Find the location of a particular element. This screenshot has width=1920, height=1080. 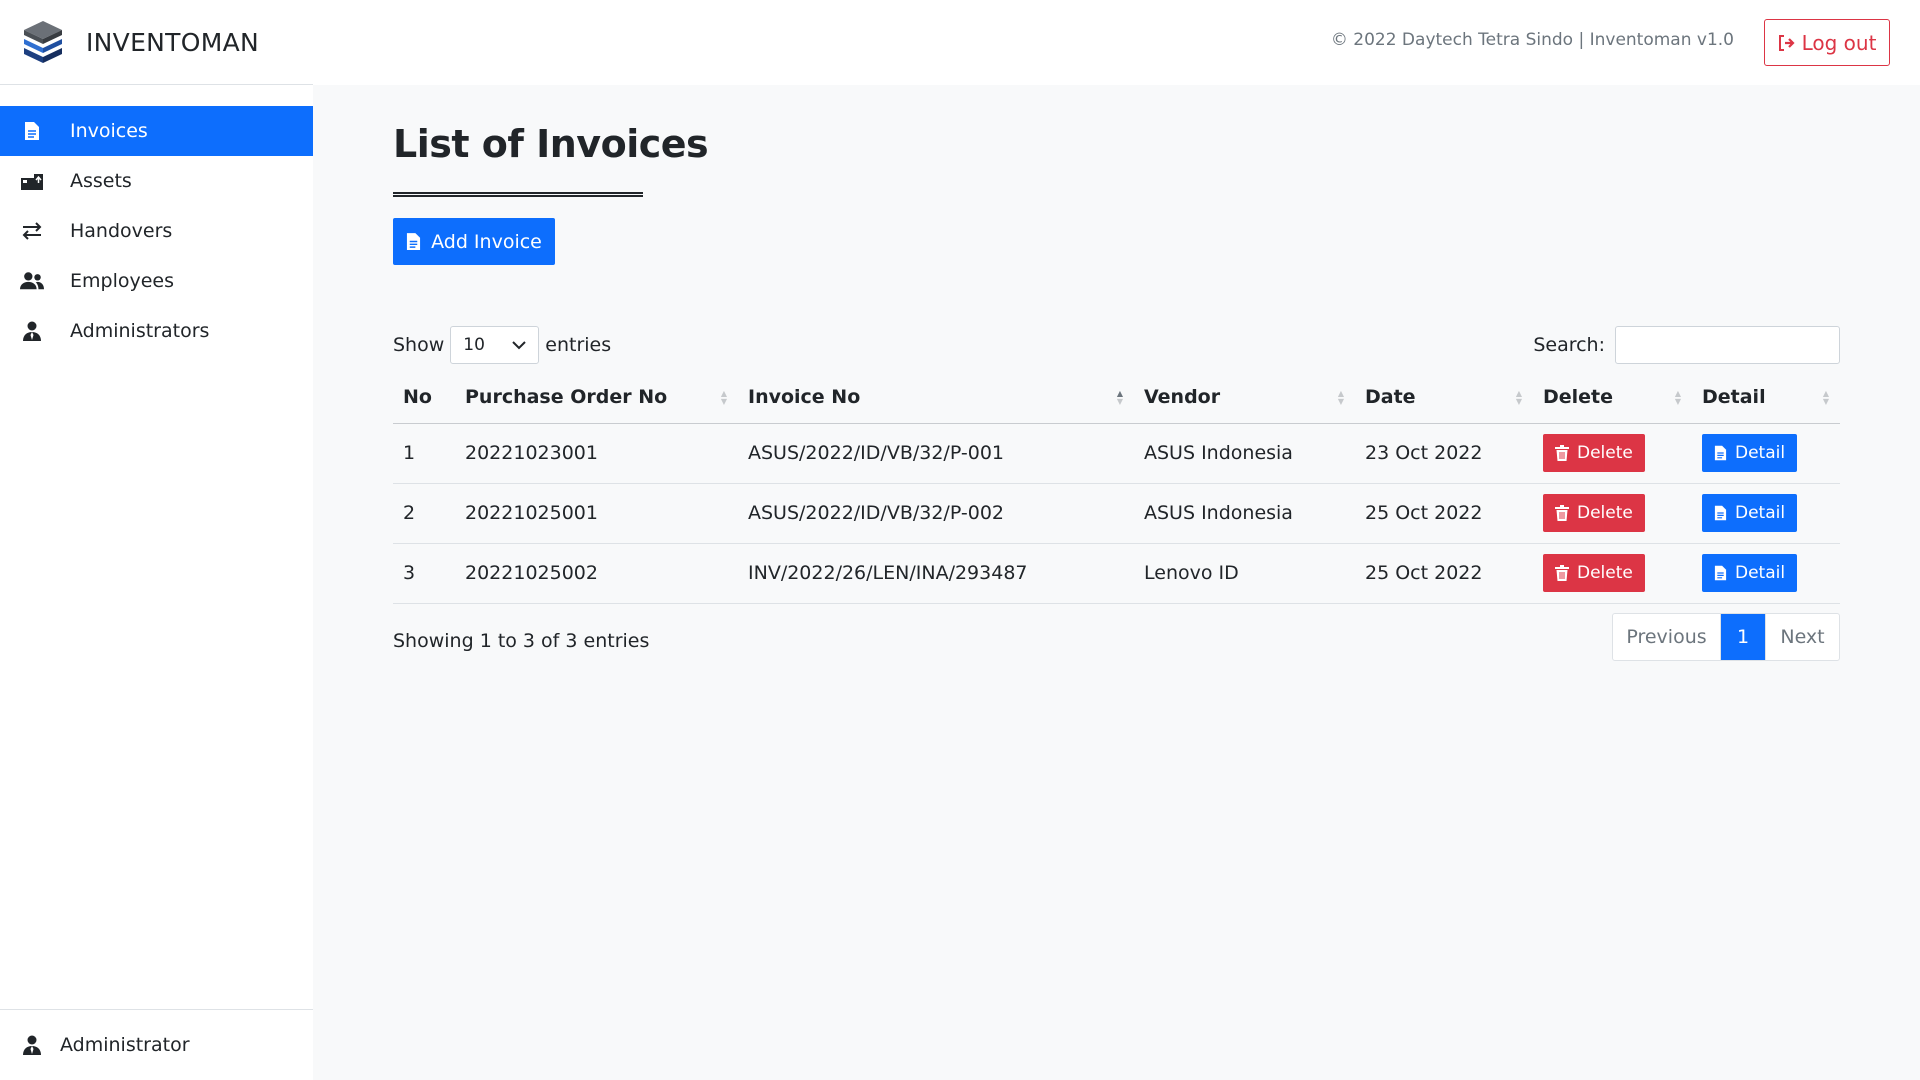

logout-button: Log out is located at coordinates (1827, 42).